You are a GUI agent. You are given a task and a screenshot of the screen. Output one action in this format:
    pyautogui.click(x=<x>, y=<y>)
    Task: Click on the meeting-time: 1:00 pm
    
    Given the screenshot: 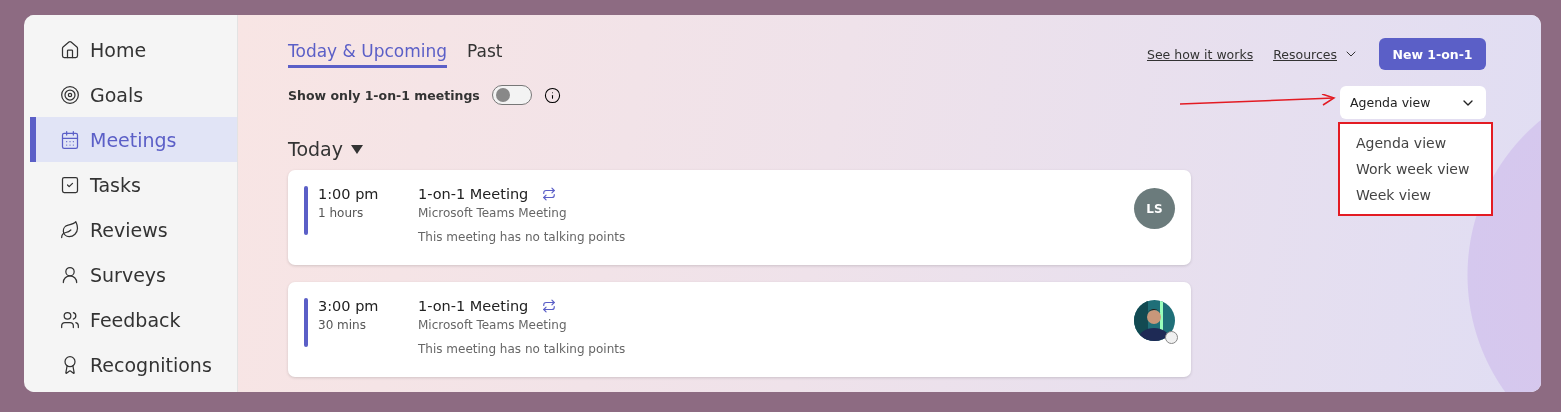 What is the action you would take?
    pyautogui.click(x=349, y=194)
    